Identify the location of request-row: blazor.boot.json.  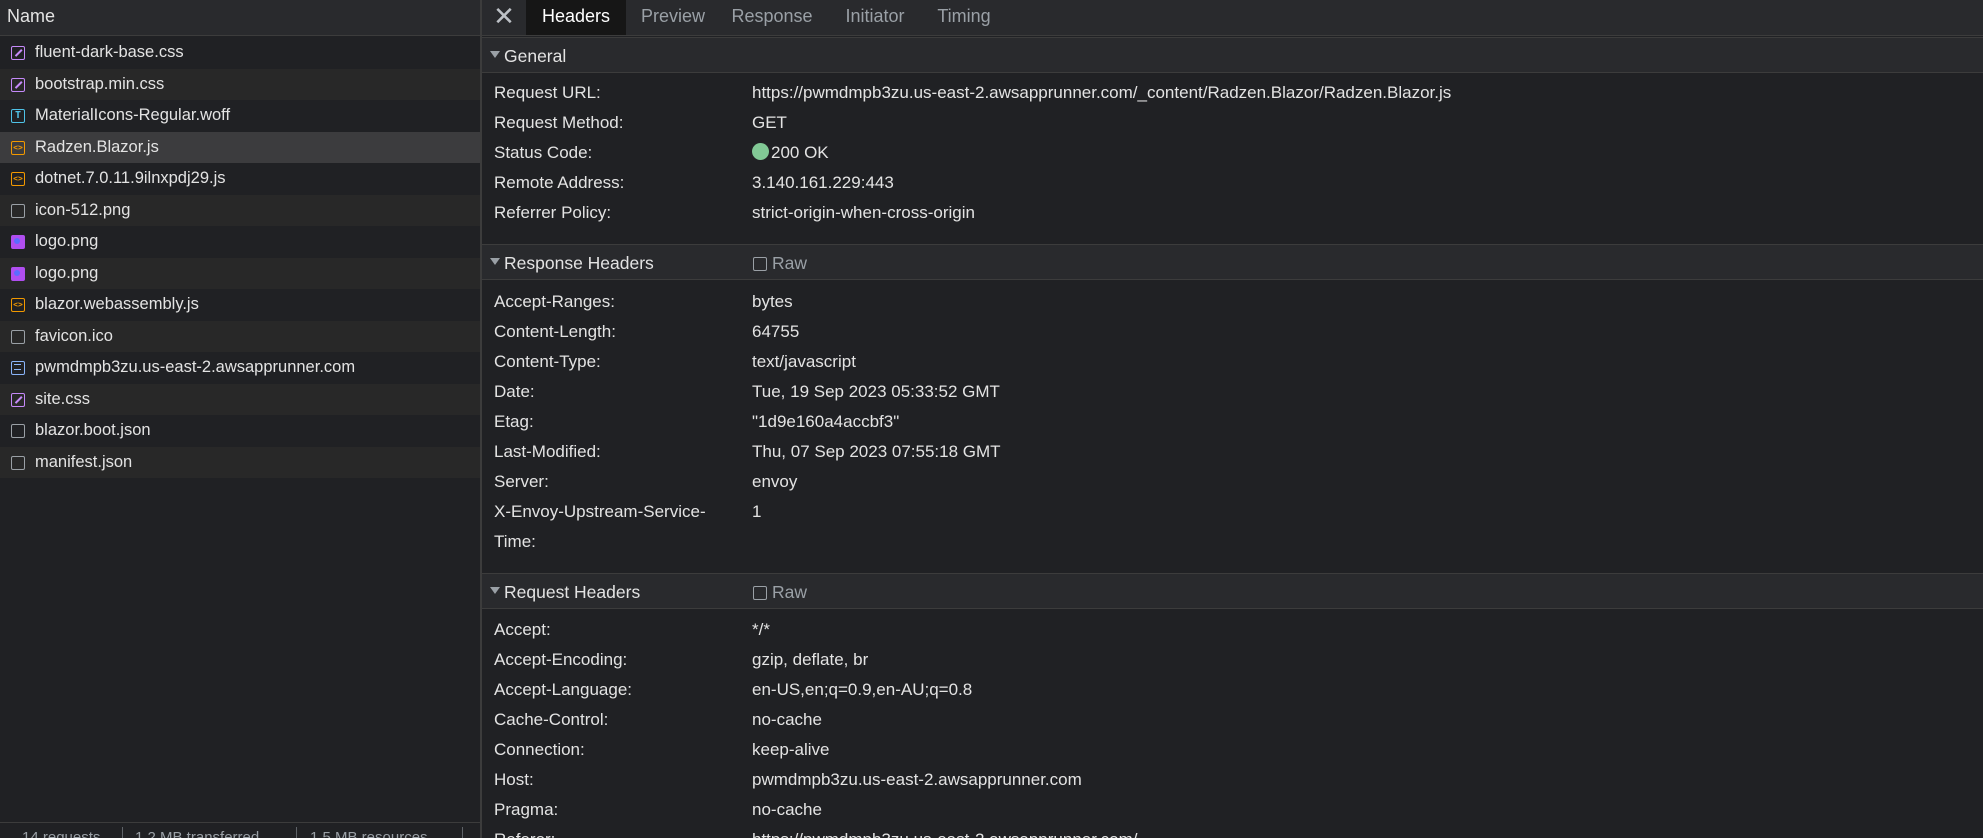
(240, 431).